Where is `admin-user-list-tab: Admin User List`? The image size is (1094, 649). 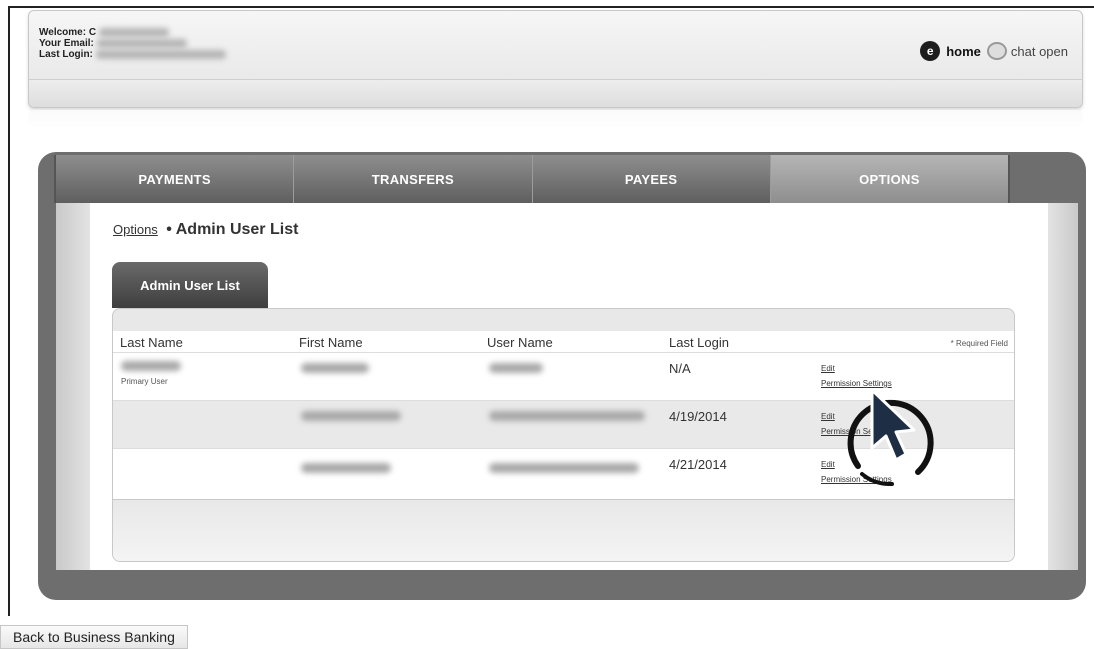 admin-user-list-tab: Admin User List is located at coordinates (190, 285).